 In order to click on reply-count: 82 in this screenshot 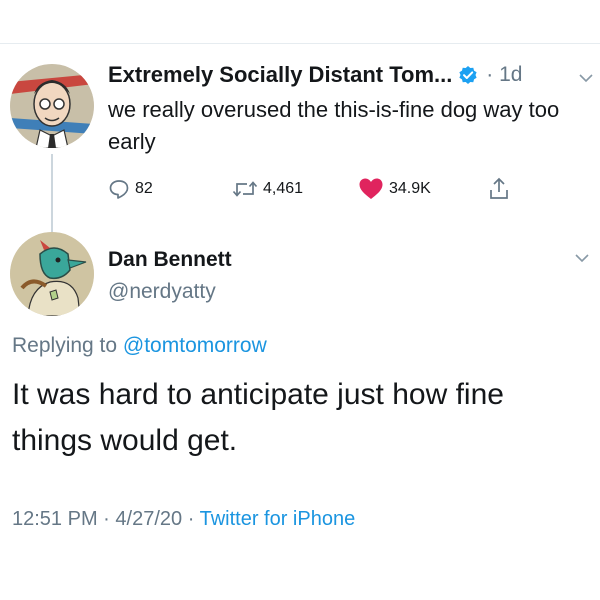, I will do `click(144, 188)`.